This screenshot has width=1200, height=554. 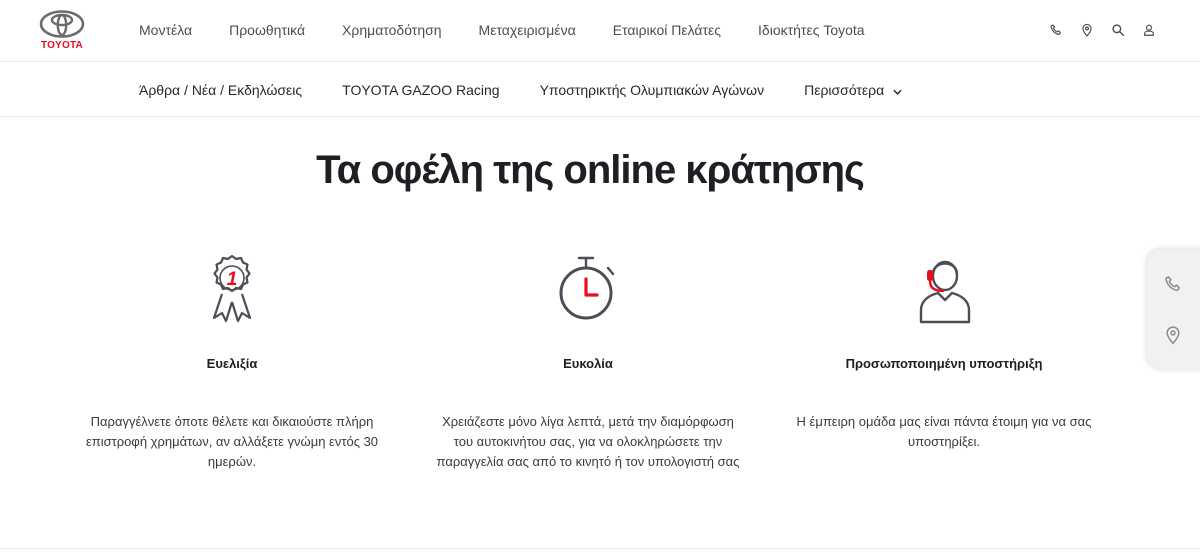 What do you see at coordinates (600, 548) in the screenshot?
I see `section-divider` at bounding box center [600, 548].